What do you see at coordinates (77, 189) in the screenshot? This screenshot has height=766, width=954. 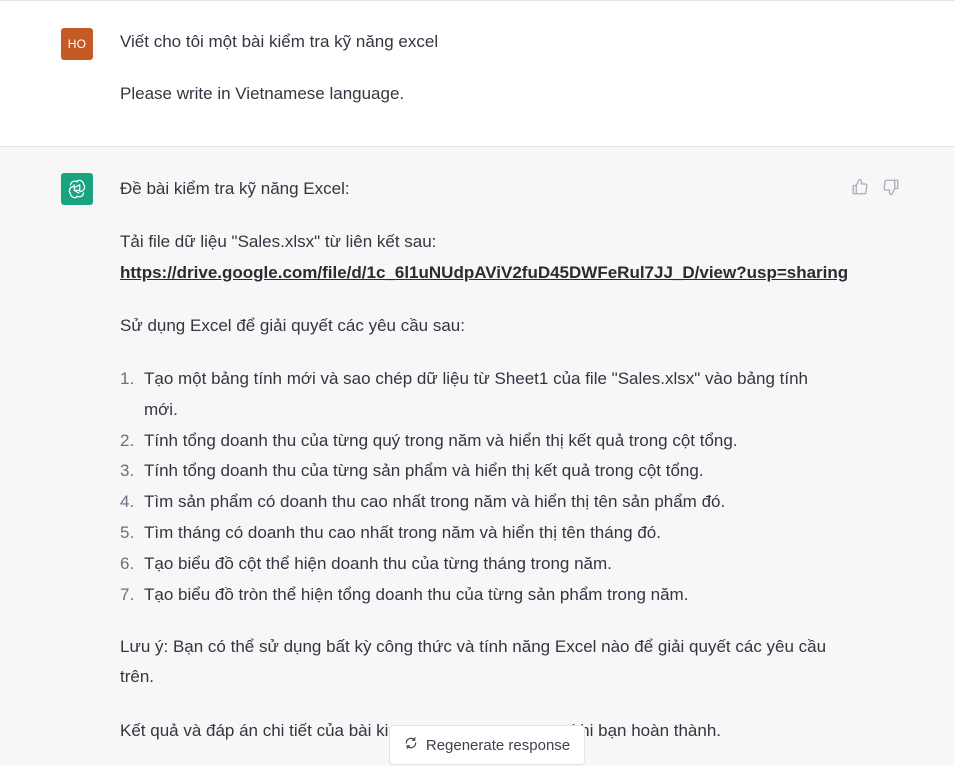 I see `openai-logo-icon` at bounding box center [77, 189].